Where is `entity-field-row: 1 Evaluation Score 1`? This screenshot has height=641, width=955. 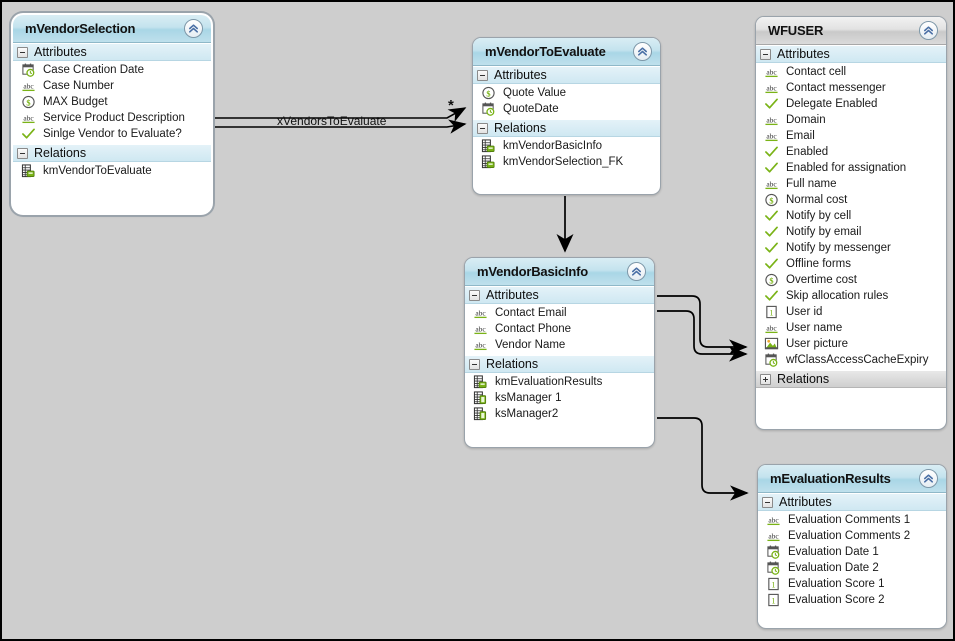
entity-field-row: 1 Evaluation Score 1 is located at coordinates (852, 584).